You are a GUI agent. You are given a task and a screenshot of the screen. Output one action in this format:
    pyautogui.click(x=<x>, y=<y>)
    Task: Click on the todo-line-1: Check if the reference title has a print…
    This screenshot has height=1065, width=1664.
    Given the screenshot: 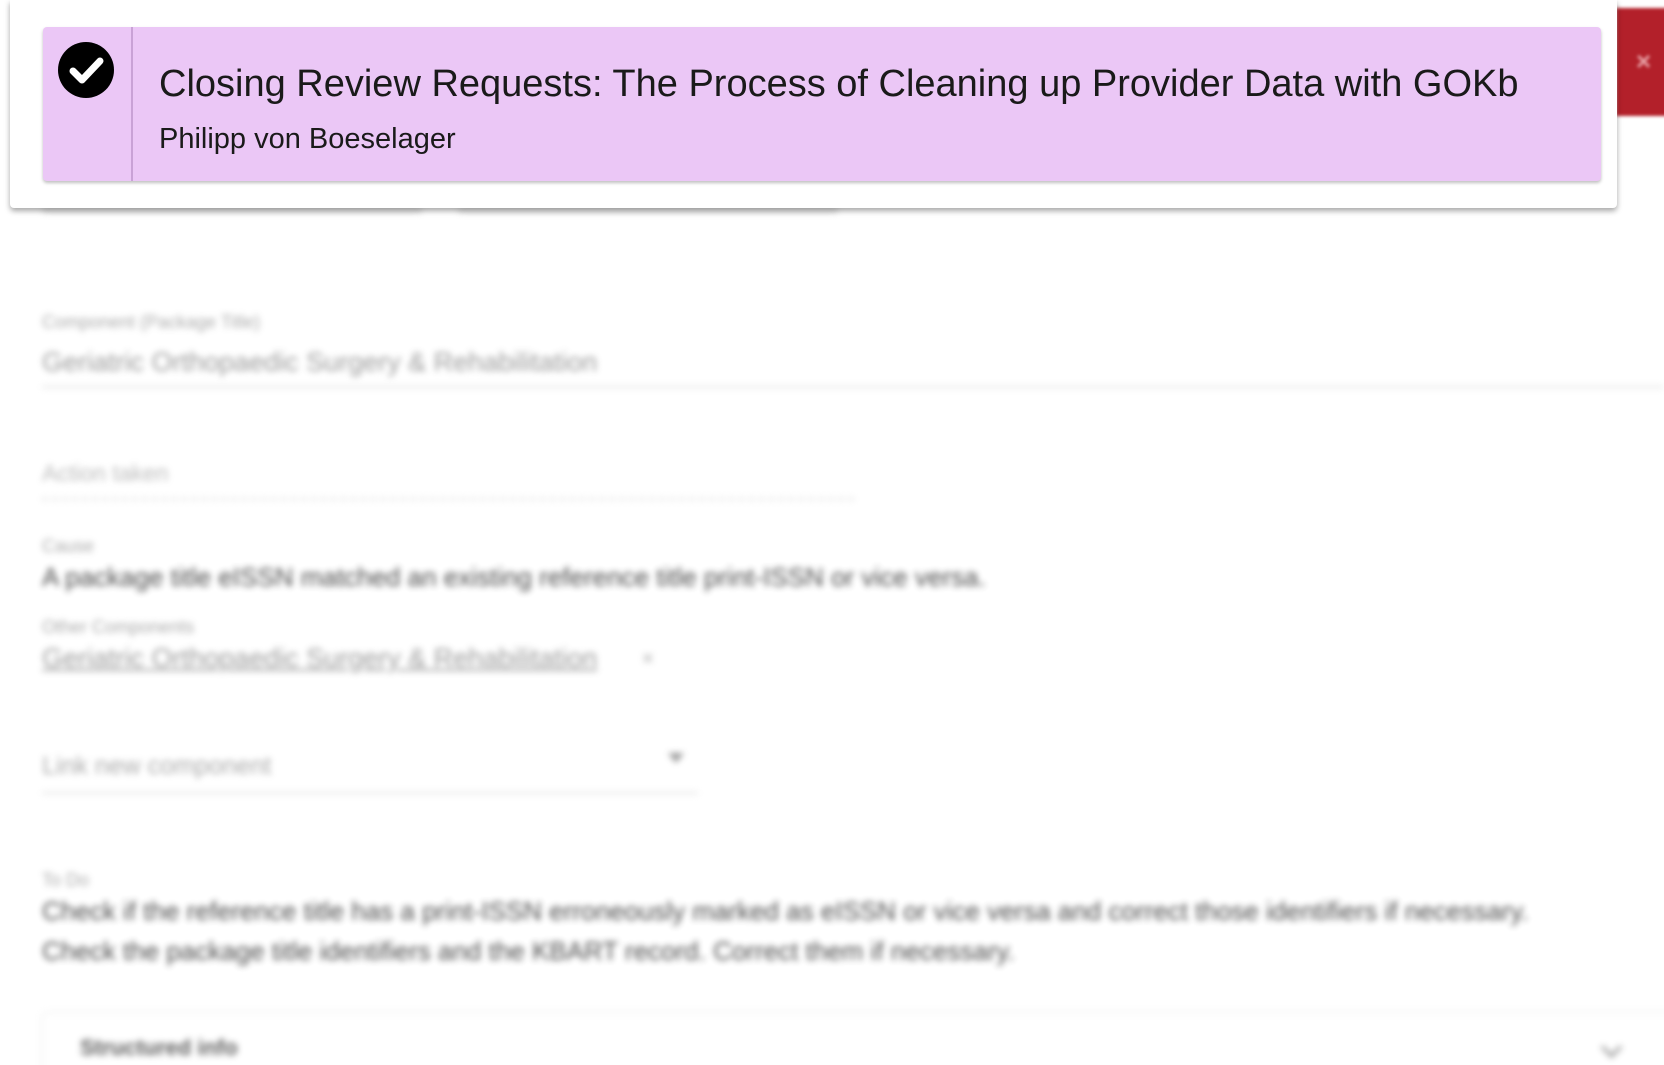 What is the action you would take?
    pyautogui.click(x=785, y=911)
    